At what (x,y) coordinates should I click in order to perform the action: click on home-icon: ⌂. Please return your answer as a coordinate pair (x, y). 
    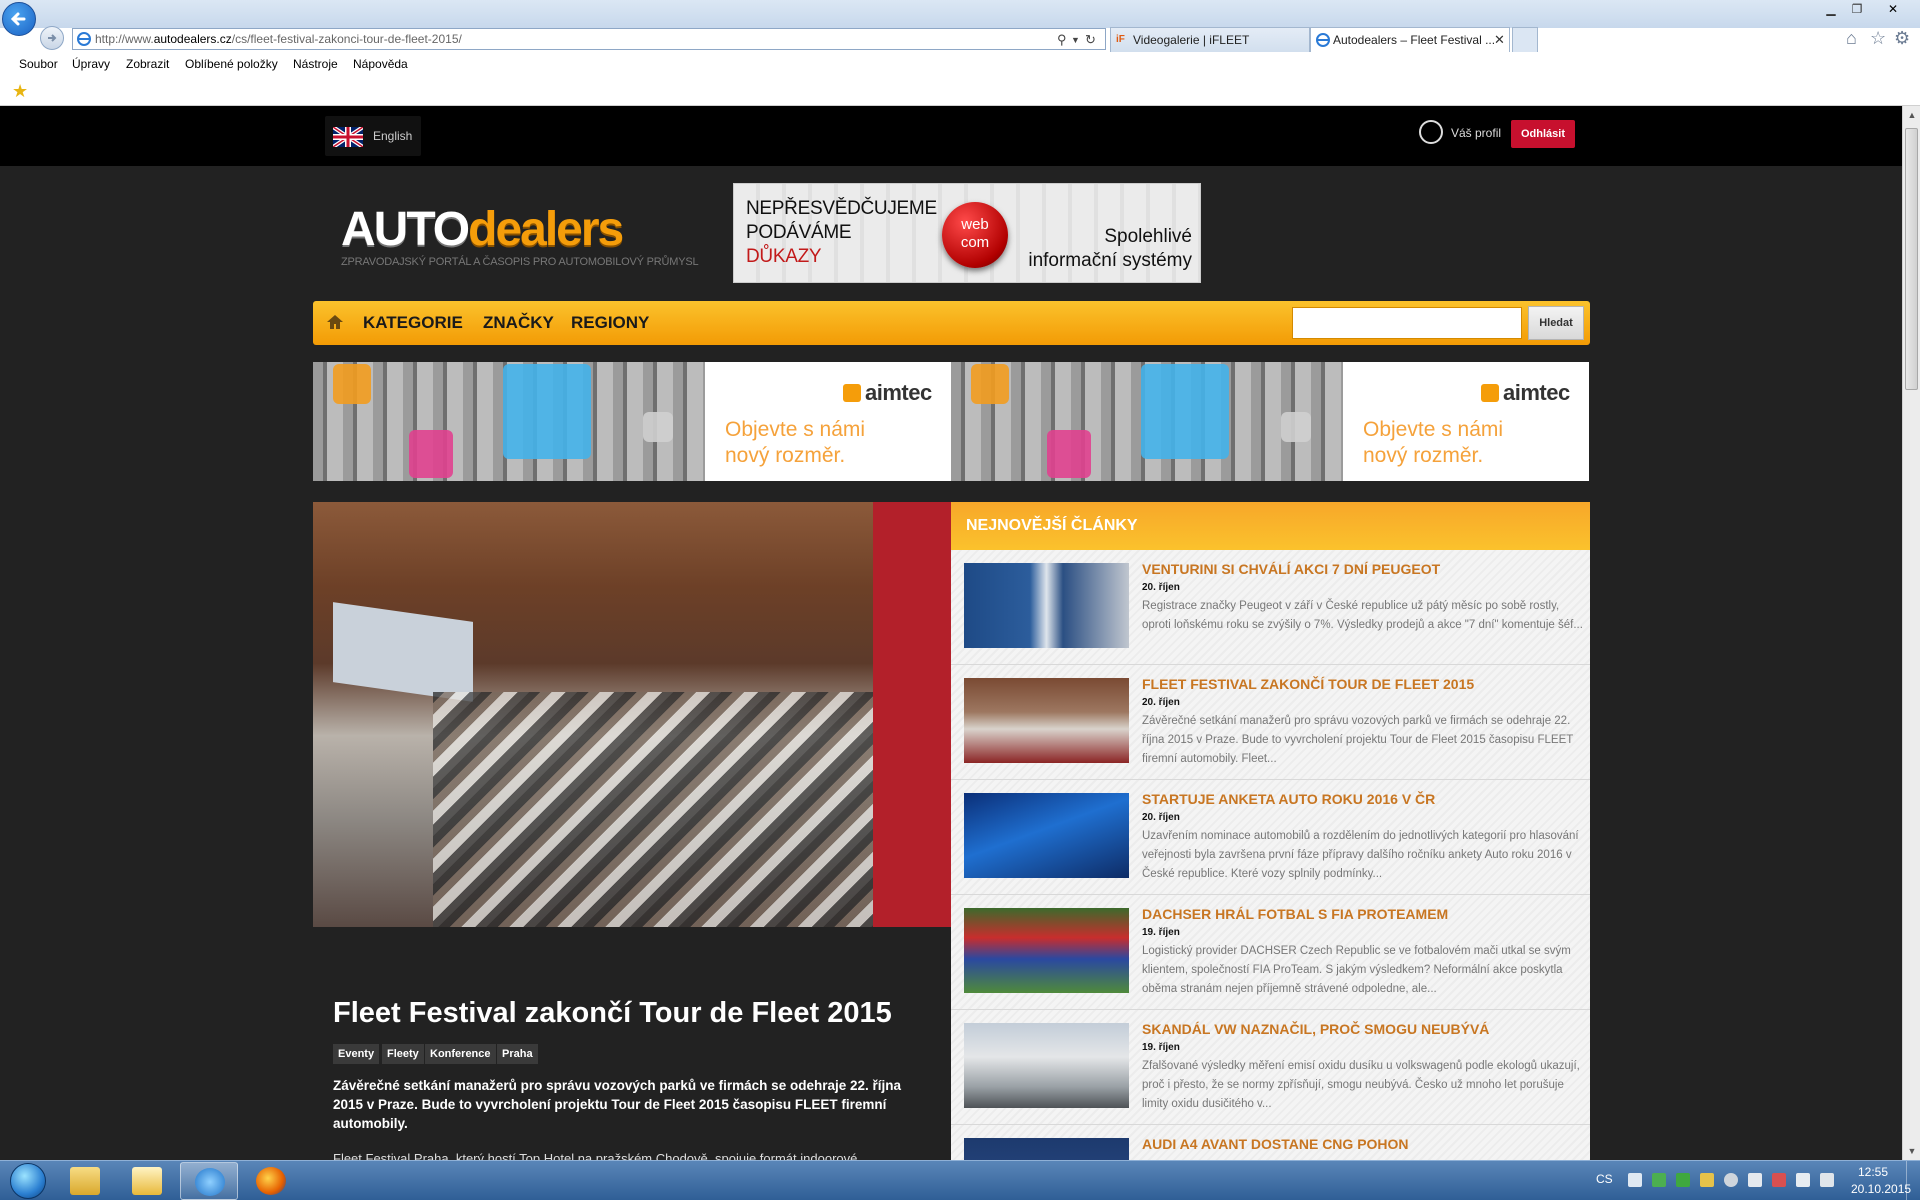
    Looking at the image, I should click on (1851, 38).